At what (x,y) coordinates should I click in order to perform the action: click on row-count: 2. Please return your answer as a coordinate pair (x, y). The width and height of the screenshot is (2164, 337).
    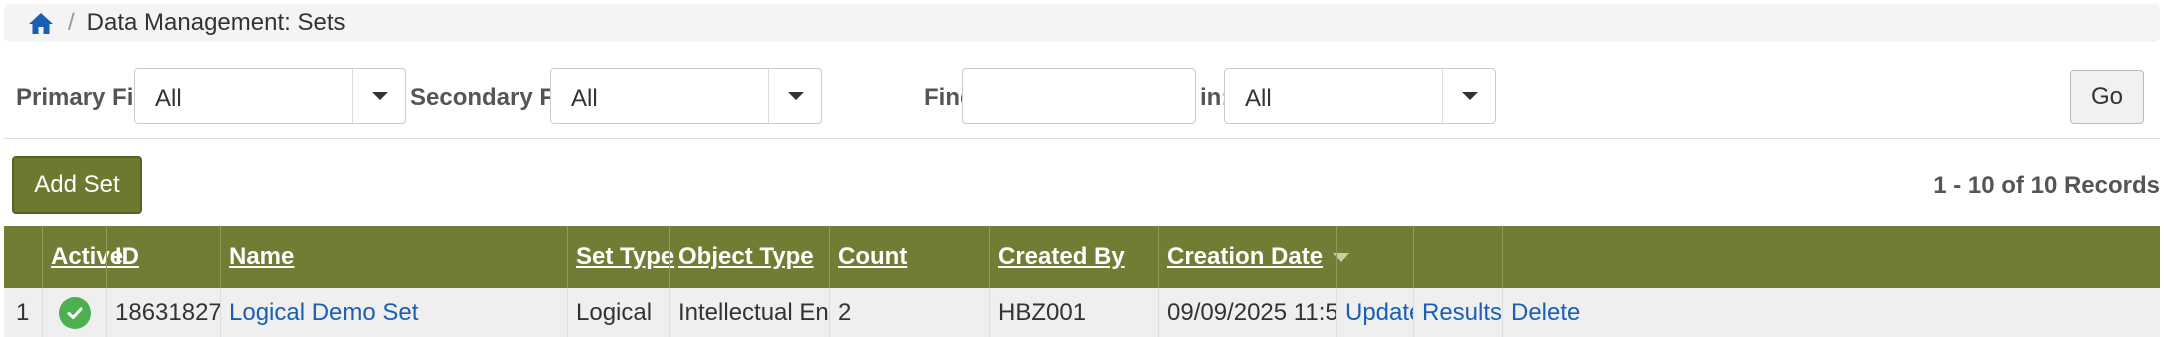
    Looking at the image, I should click on (909, 312).